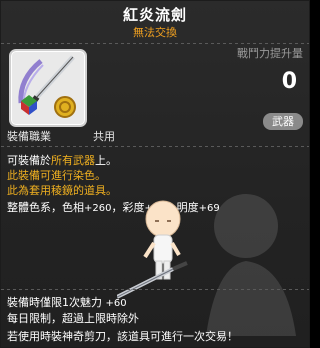  What do you see at coordinates (73, 160) in the screenshot?
I see `equip-slot-highlight: 所有武器` at bounding box center [73, 160].